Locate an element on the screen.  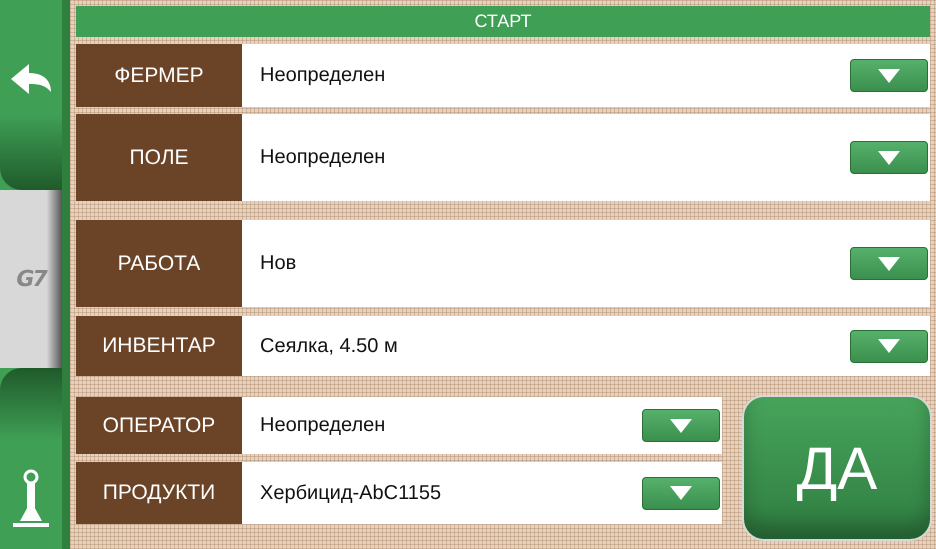
logo: G7 is located at coordinates (31, 279).